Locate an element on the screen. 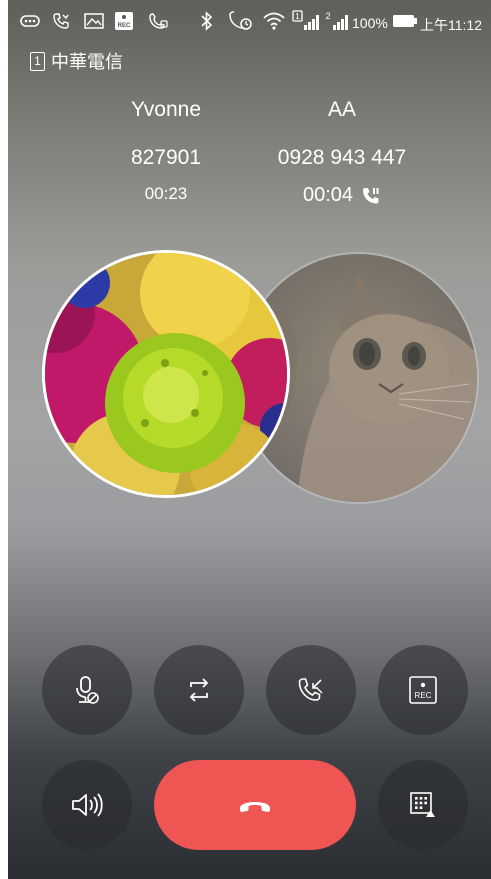  alarm-icon is located at coordinates (241, 21).